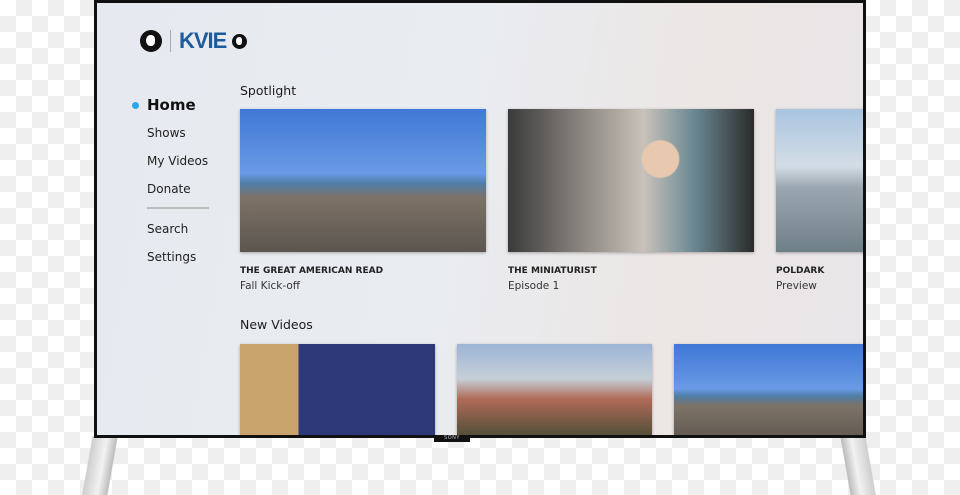 This screenshot has height=495, width=960. Describe the element at coordinates (170, 41) in the screenshot. I see `logo-divider` at that location.